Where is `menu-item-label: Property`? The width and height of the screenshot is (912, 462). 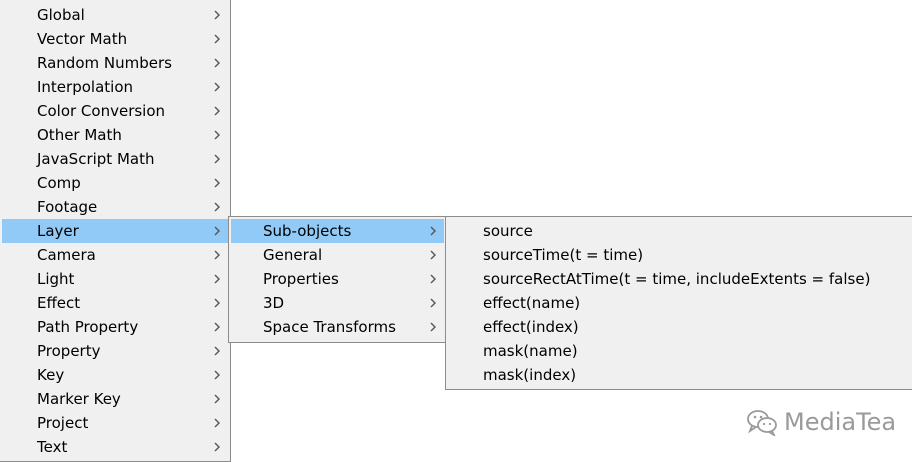
menu-item-label: Property is located at coordinates (69, 351).